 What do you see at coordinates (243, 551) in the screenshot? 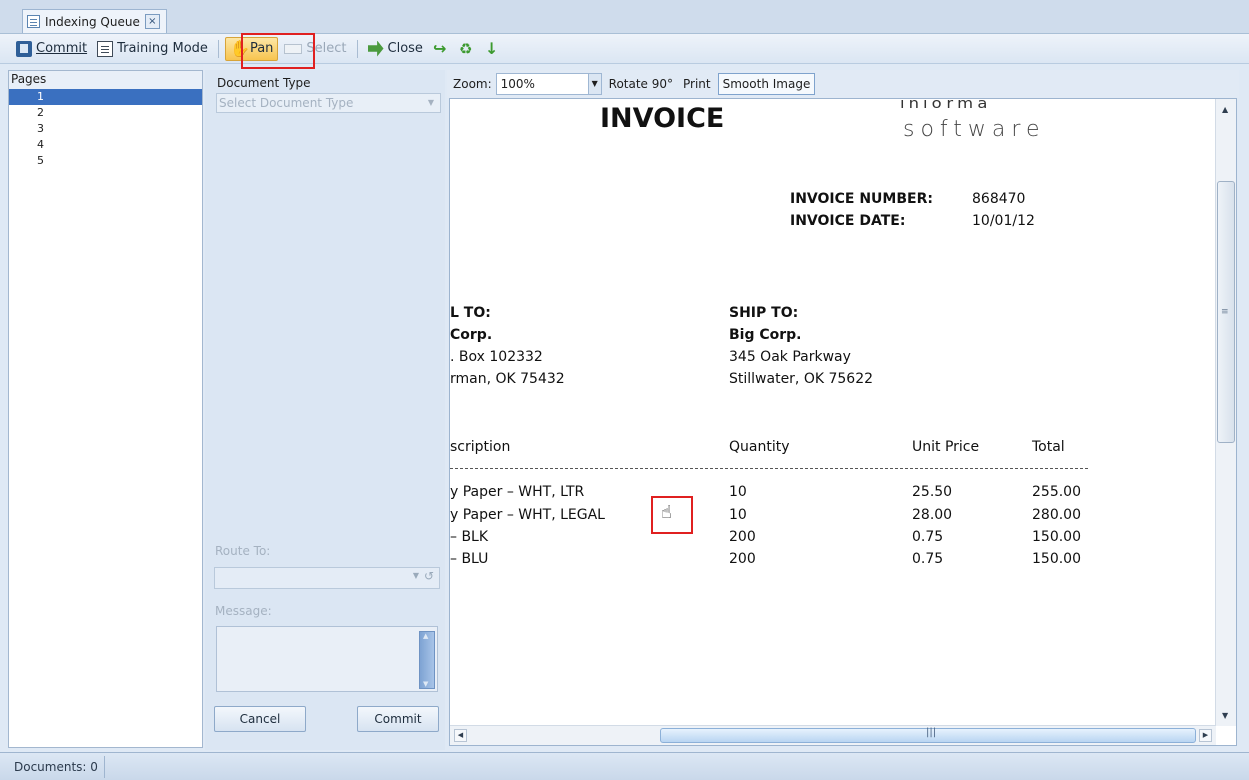
I see `route-to-label: Route To:` at bounding box center [243, 551].